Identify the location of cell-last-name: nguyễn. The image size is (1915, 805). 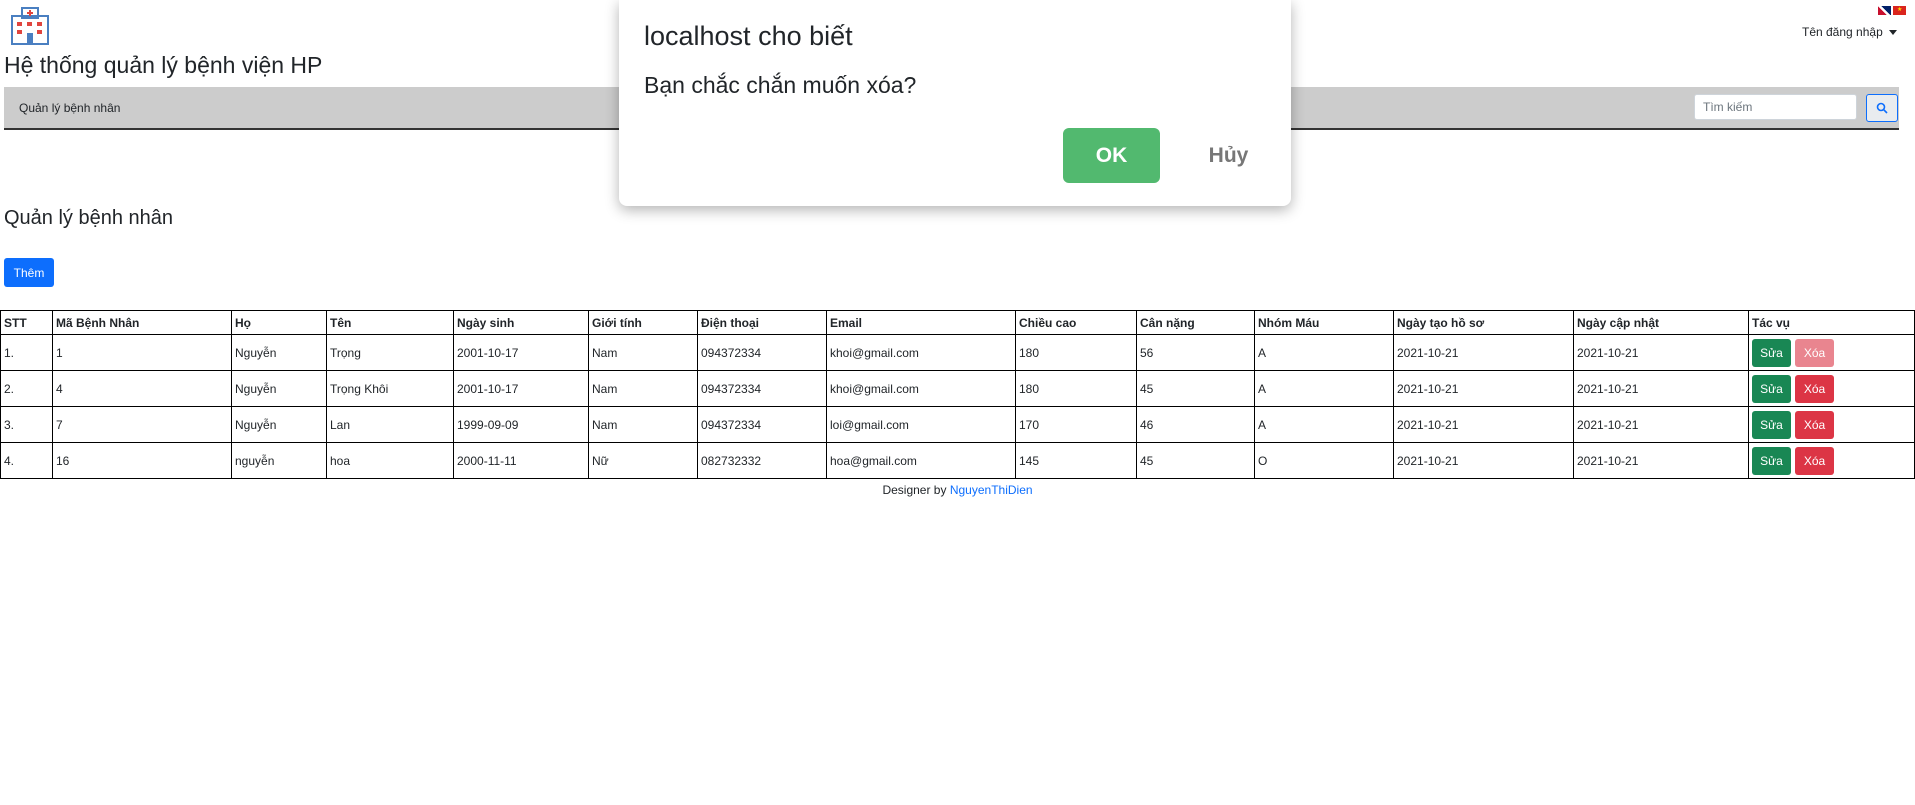
(279, 460).